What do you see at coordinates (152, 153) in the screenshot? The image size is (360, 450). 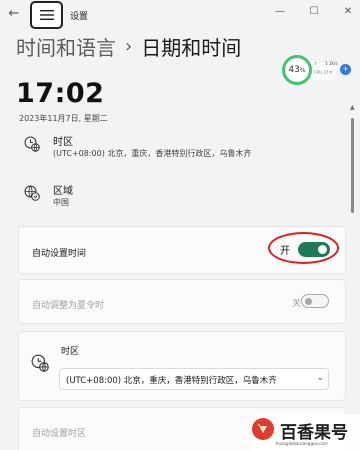 I see `timezone-info-value: (UTC+08:00) 北京，重庆，香港特别行政区，乌鲁木齐` at bounding box center [152, 153].